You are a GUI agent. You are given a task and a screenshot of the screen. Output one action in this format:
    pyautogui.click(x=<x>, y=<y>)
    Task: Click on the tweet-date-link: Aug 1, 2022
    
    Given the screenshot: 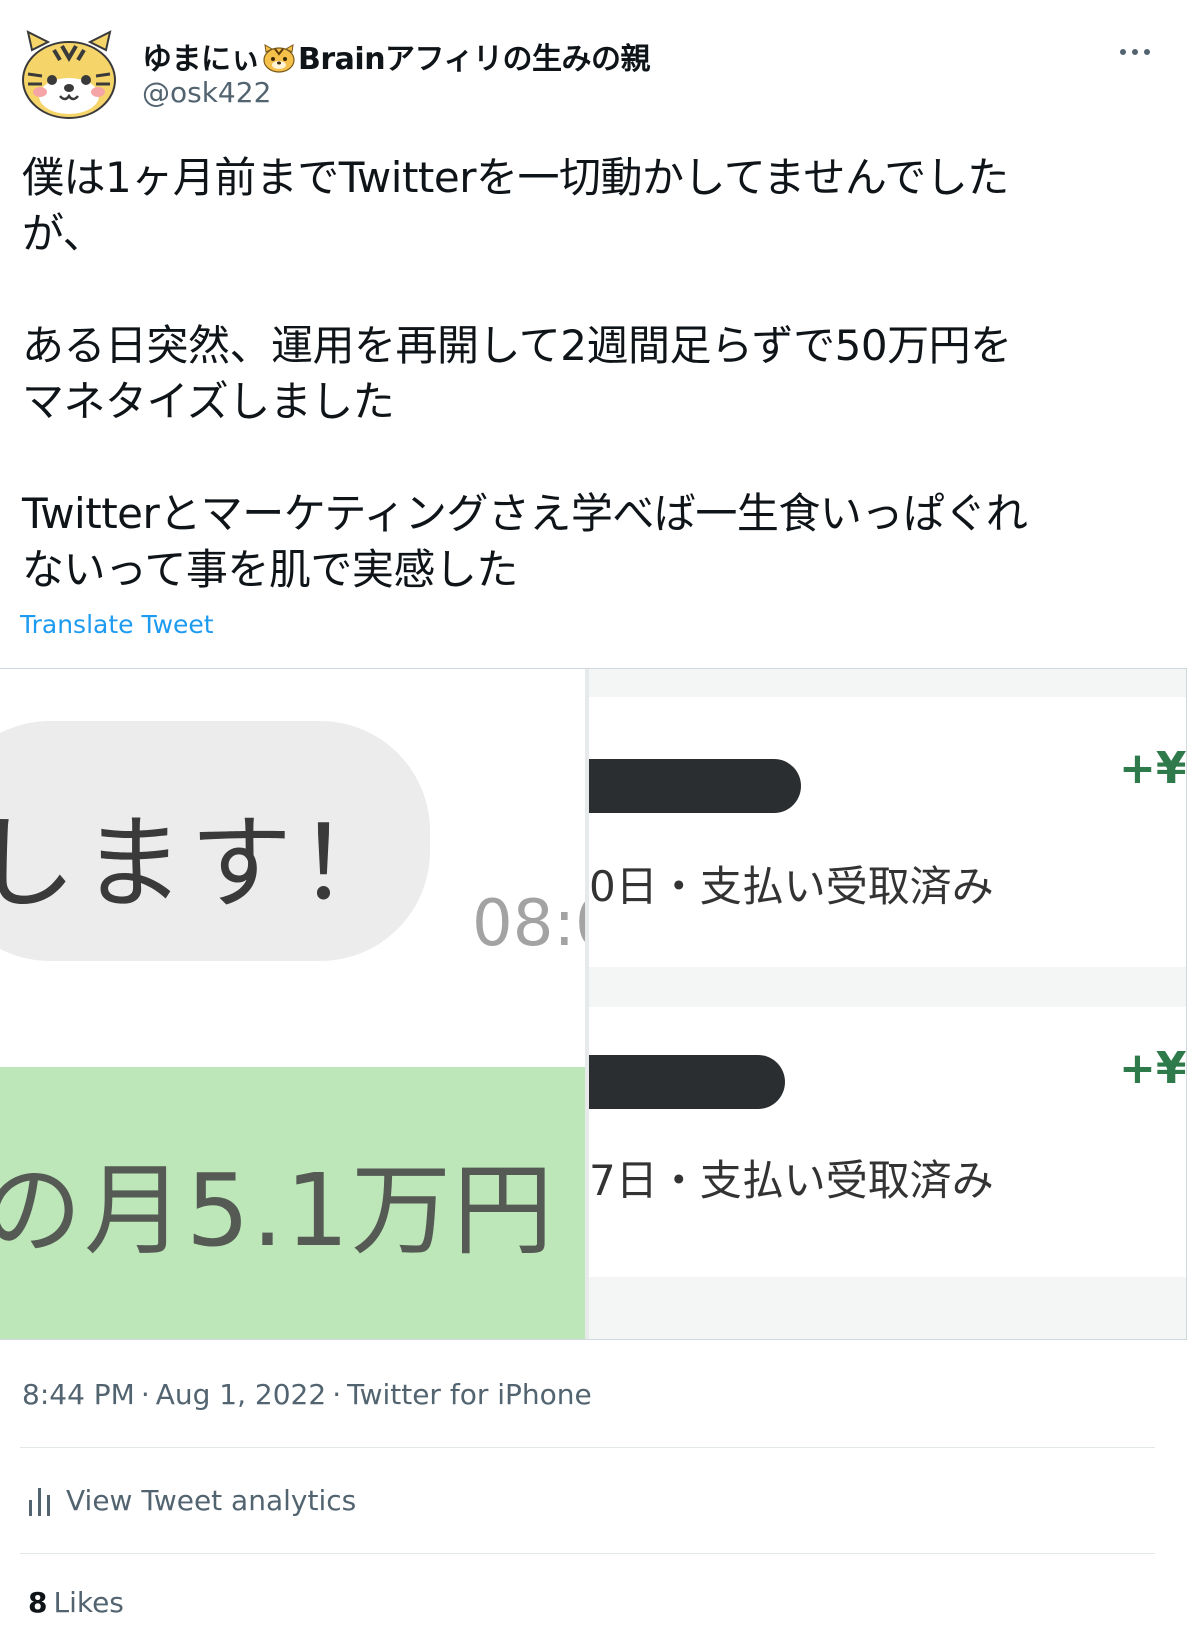 What is the action you would take?
    pyautogui.click(x=241, y=1394)
    